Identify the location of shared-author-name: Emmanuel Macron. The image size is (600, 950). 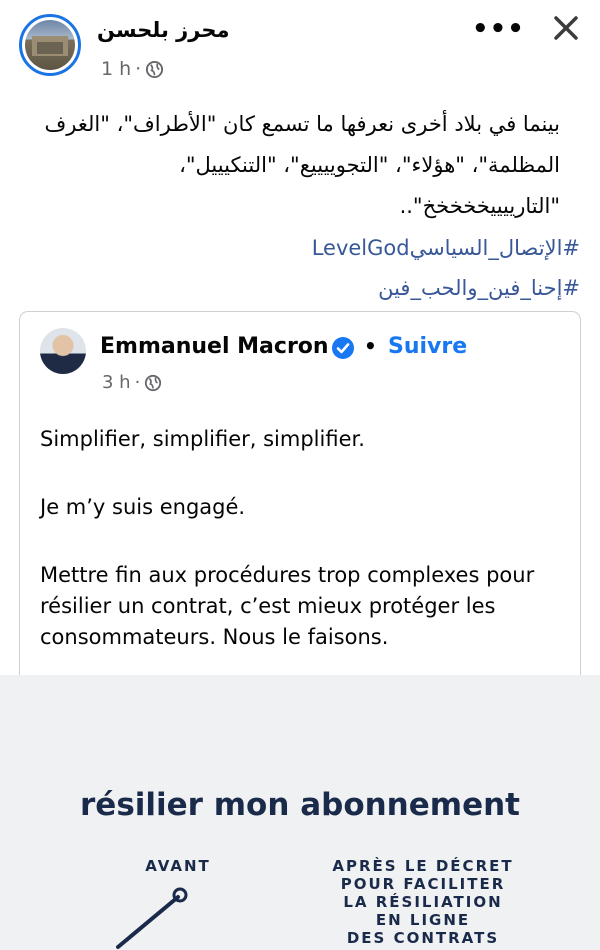
(214, 346).